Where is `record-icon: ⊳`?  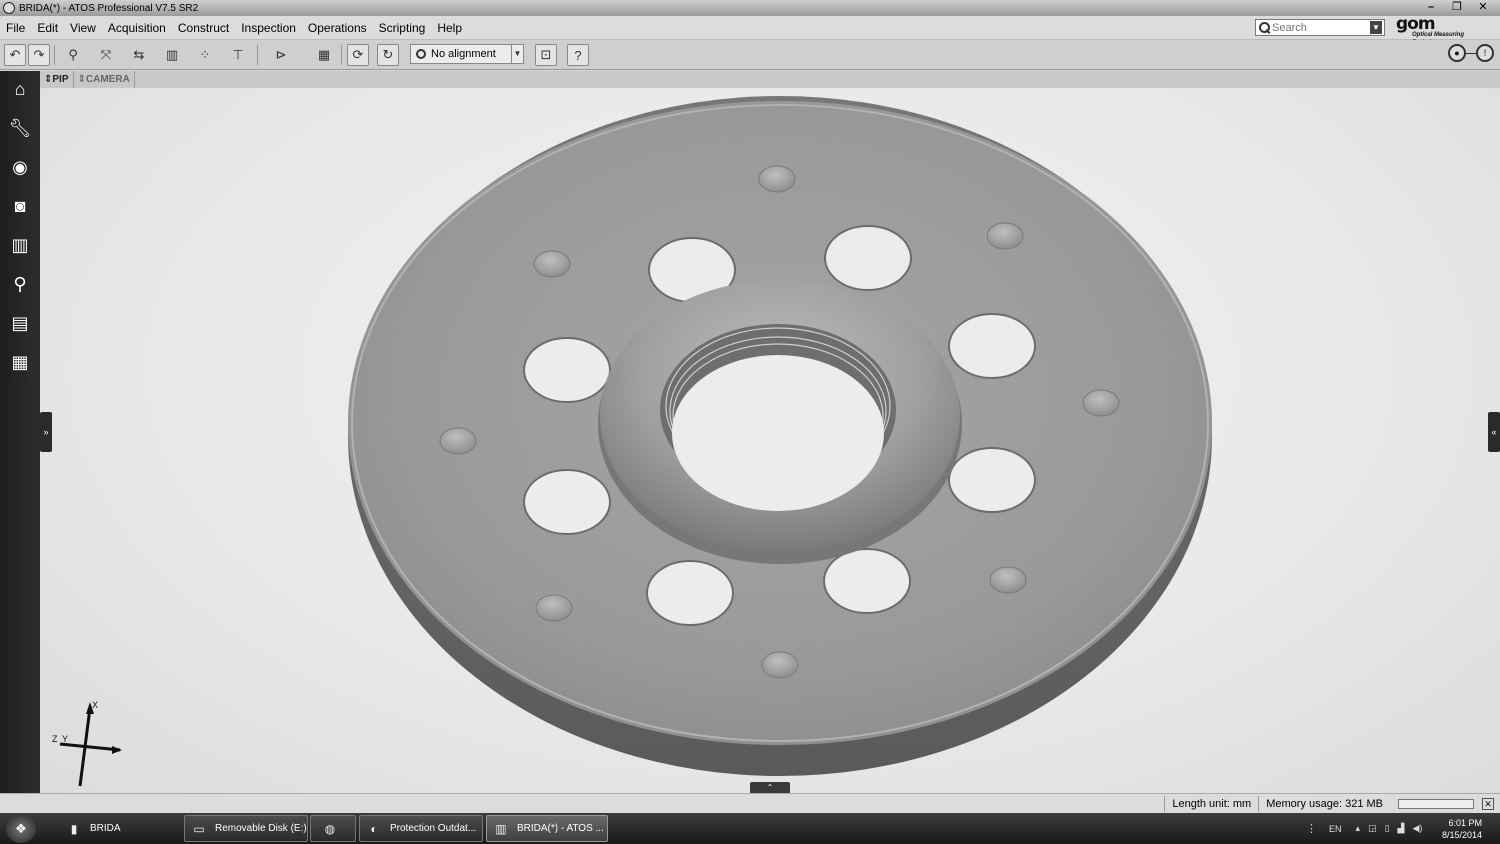
record-icon: ⊳ is located at coordinates (281, 55).